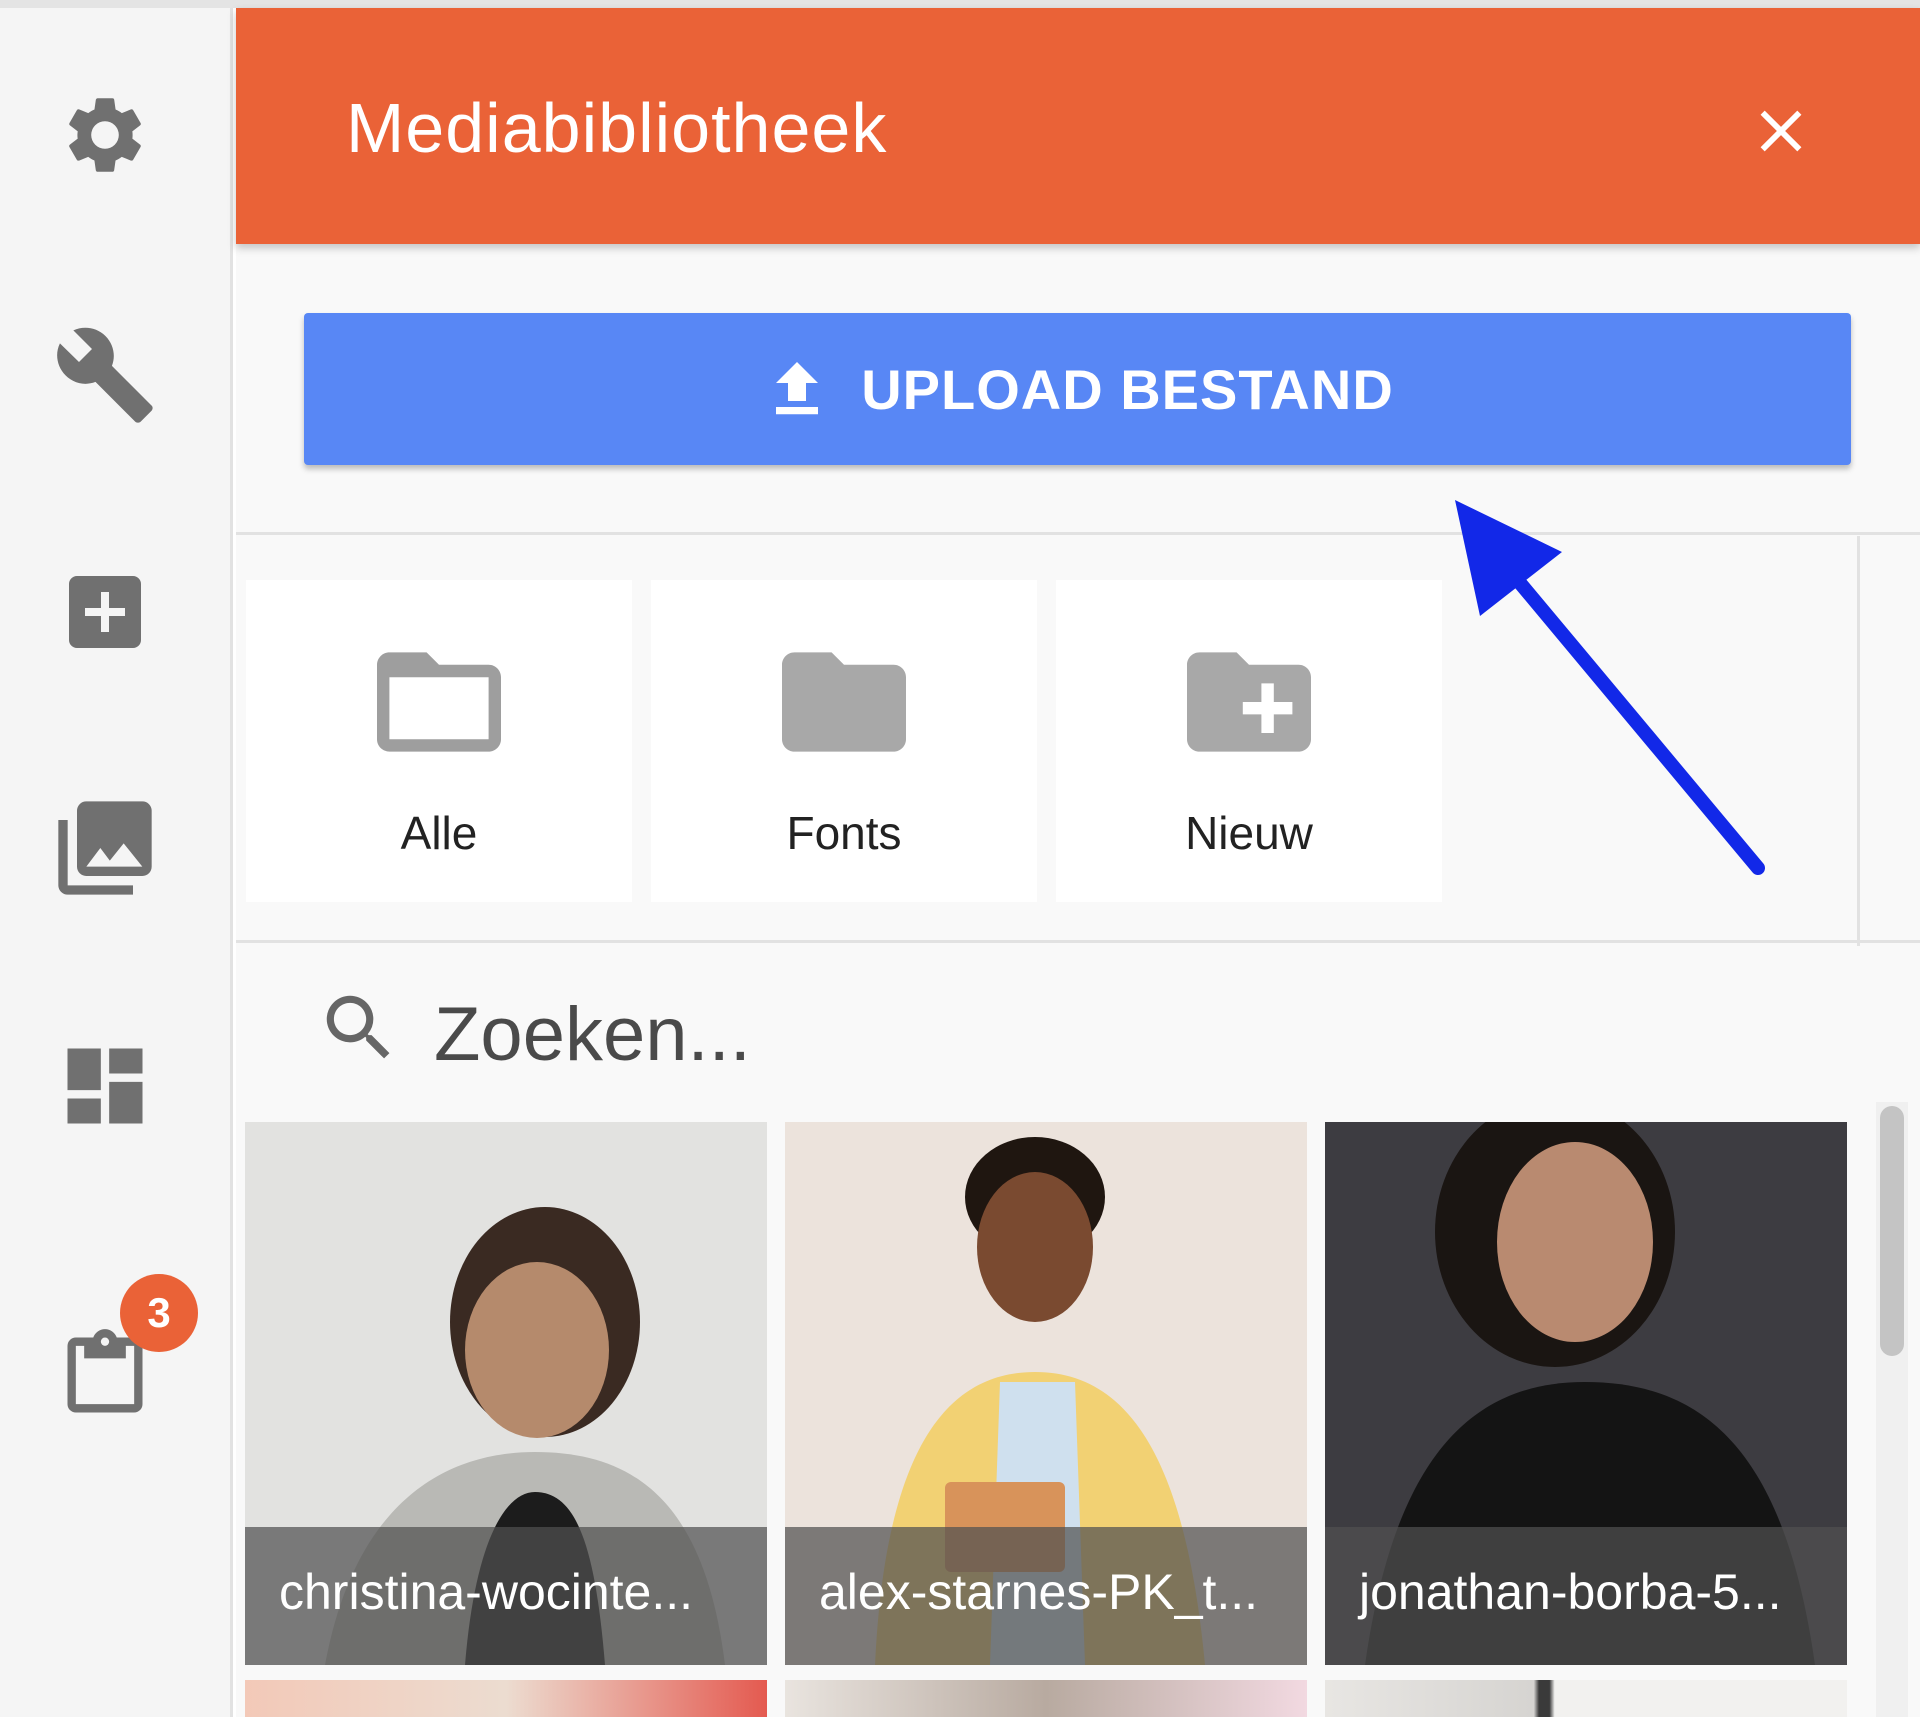 The image size is (1920, 1717). Describe the element at coordinates (797, 388) in the screenshot. I see `upload-icon` at that location.